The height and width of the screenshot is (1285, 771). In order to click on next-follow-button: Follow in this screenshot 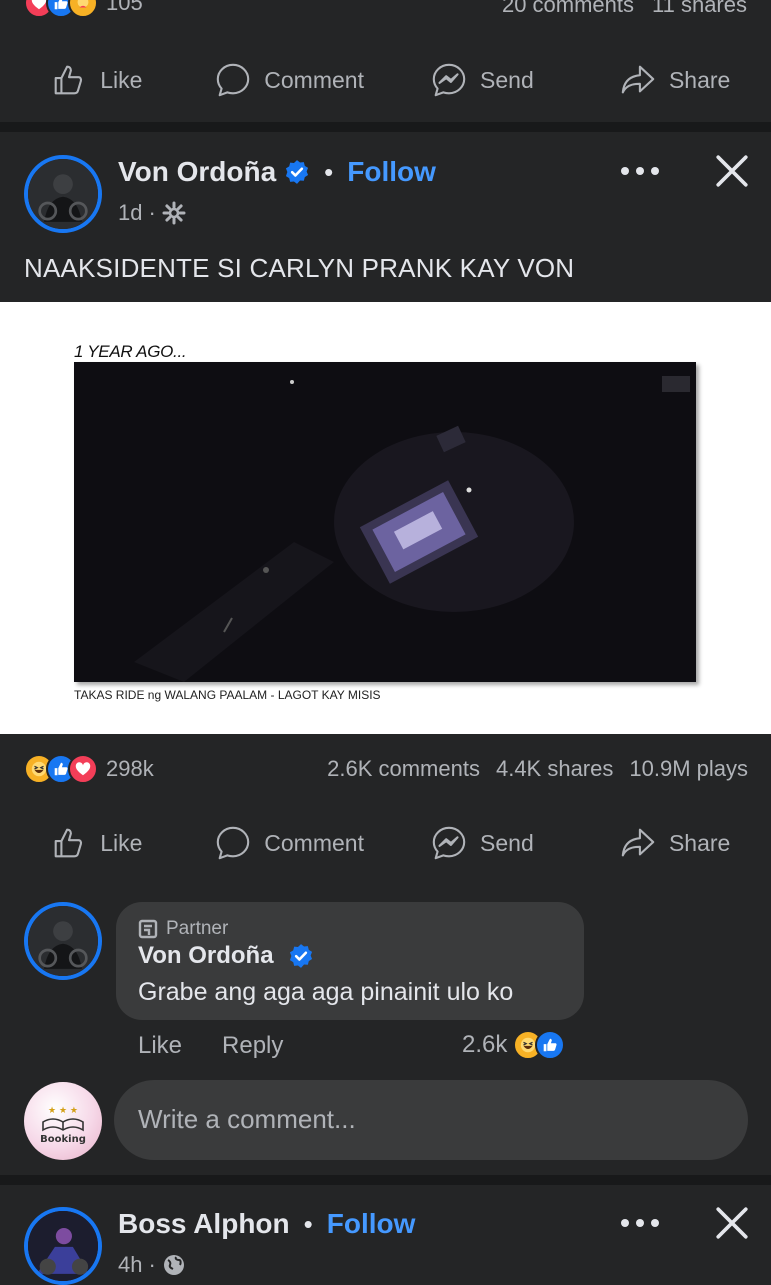, I will do `click(371, 1224)`.